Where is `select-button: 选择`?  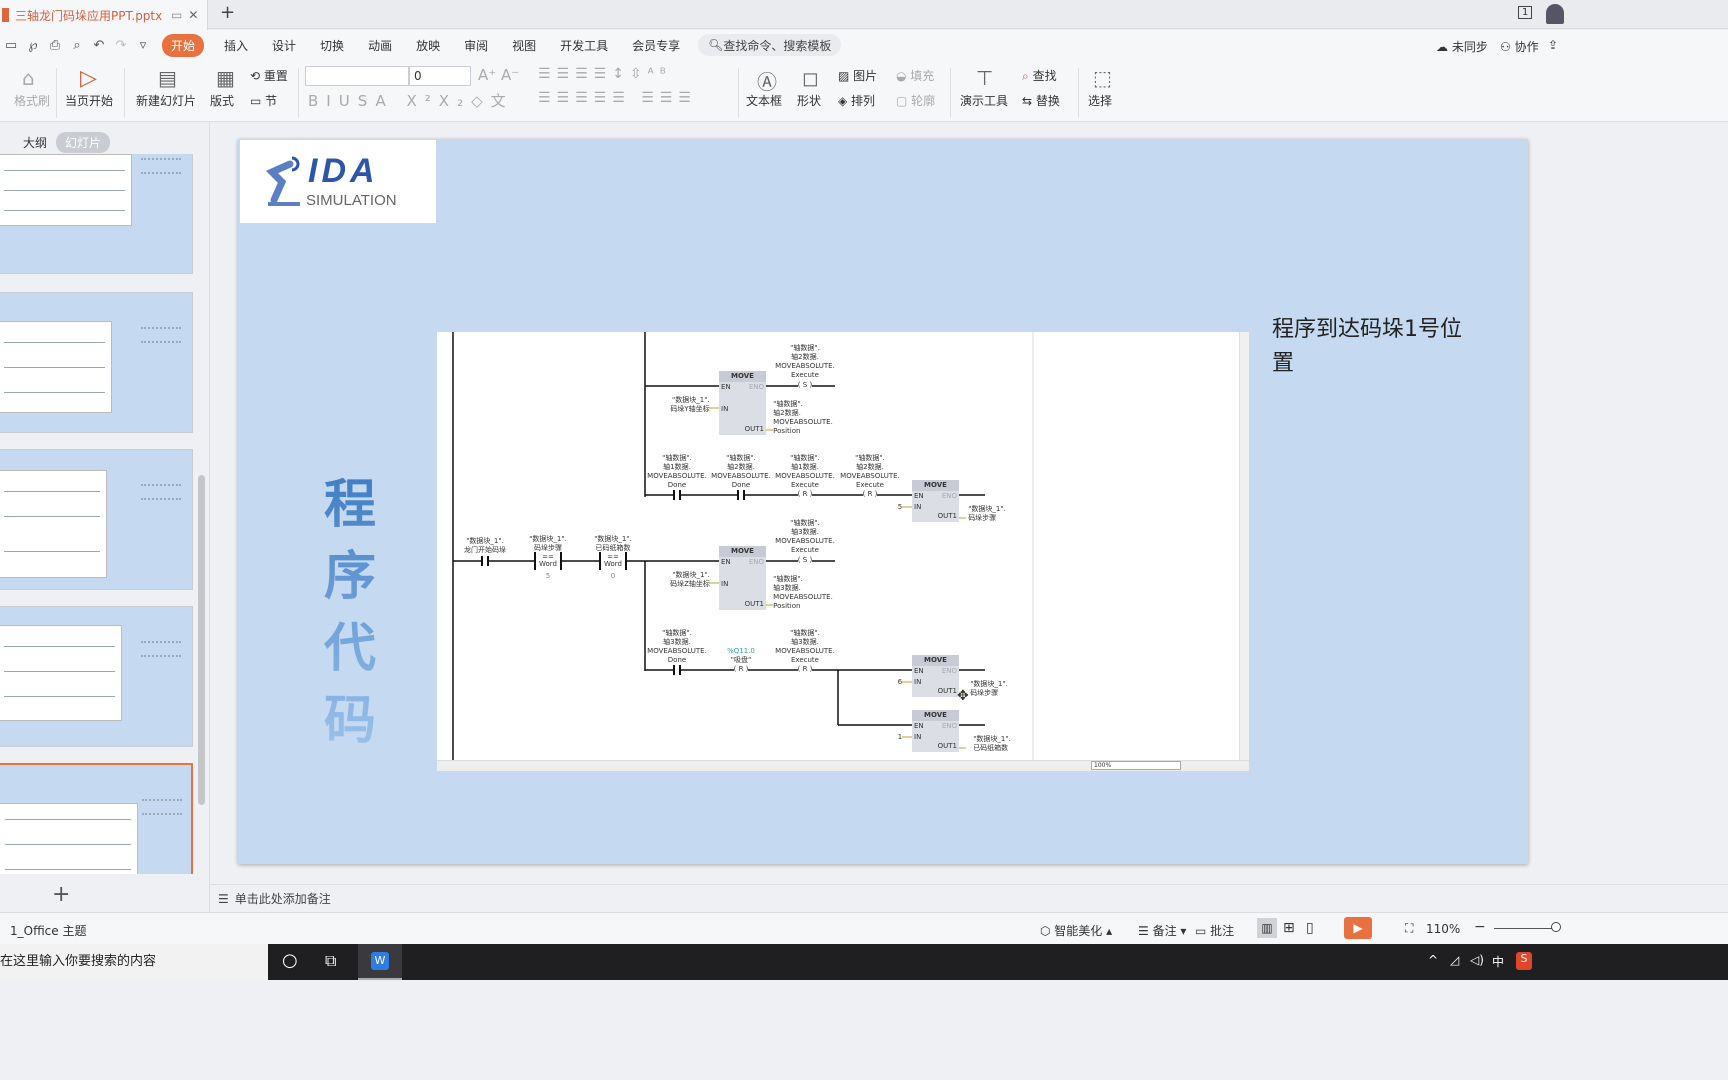
select-button: 选择 is located at coordinates (1100, 100).